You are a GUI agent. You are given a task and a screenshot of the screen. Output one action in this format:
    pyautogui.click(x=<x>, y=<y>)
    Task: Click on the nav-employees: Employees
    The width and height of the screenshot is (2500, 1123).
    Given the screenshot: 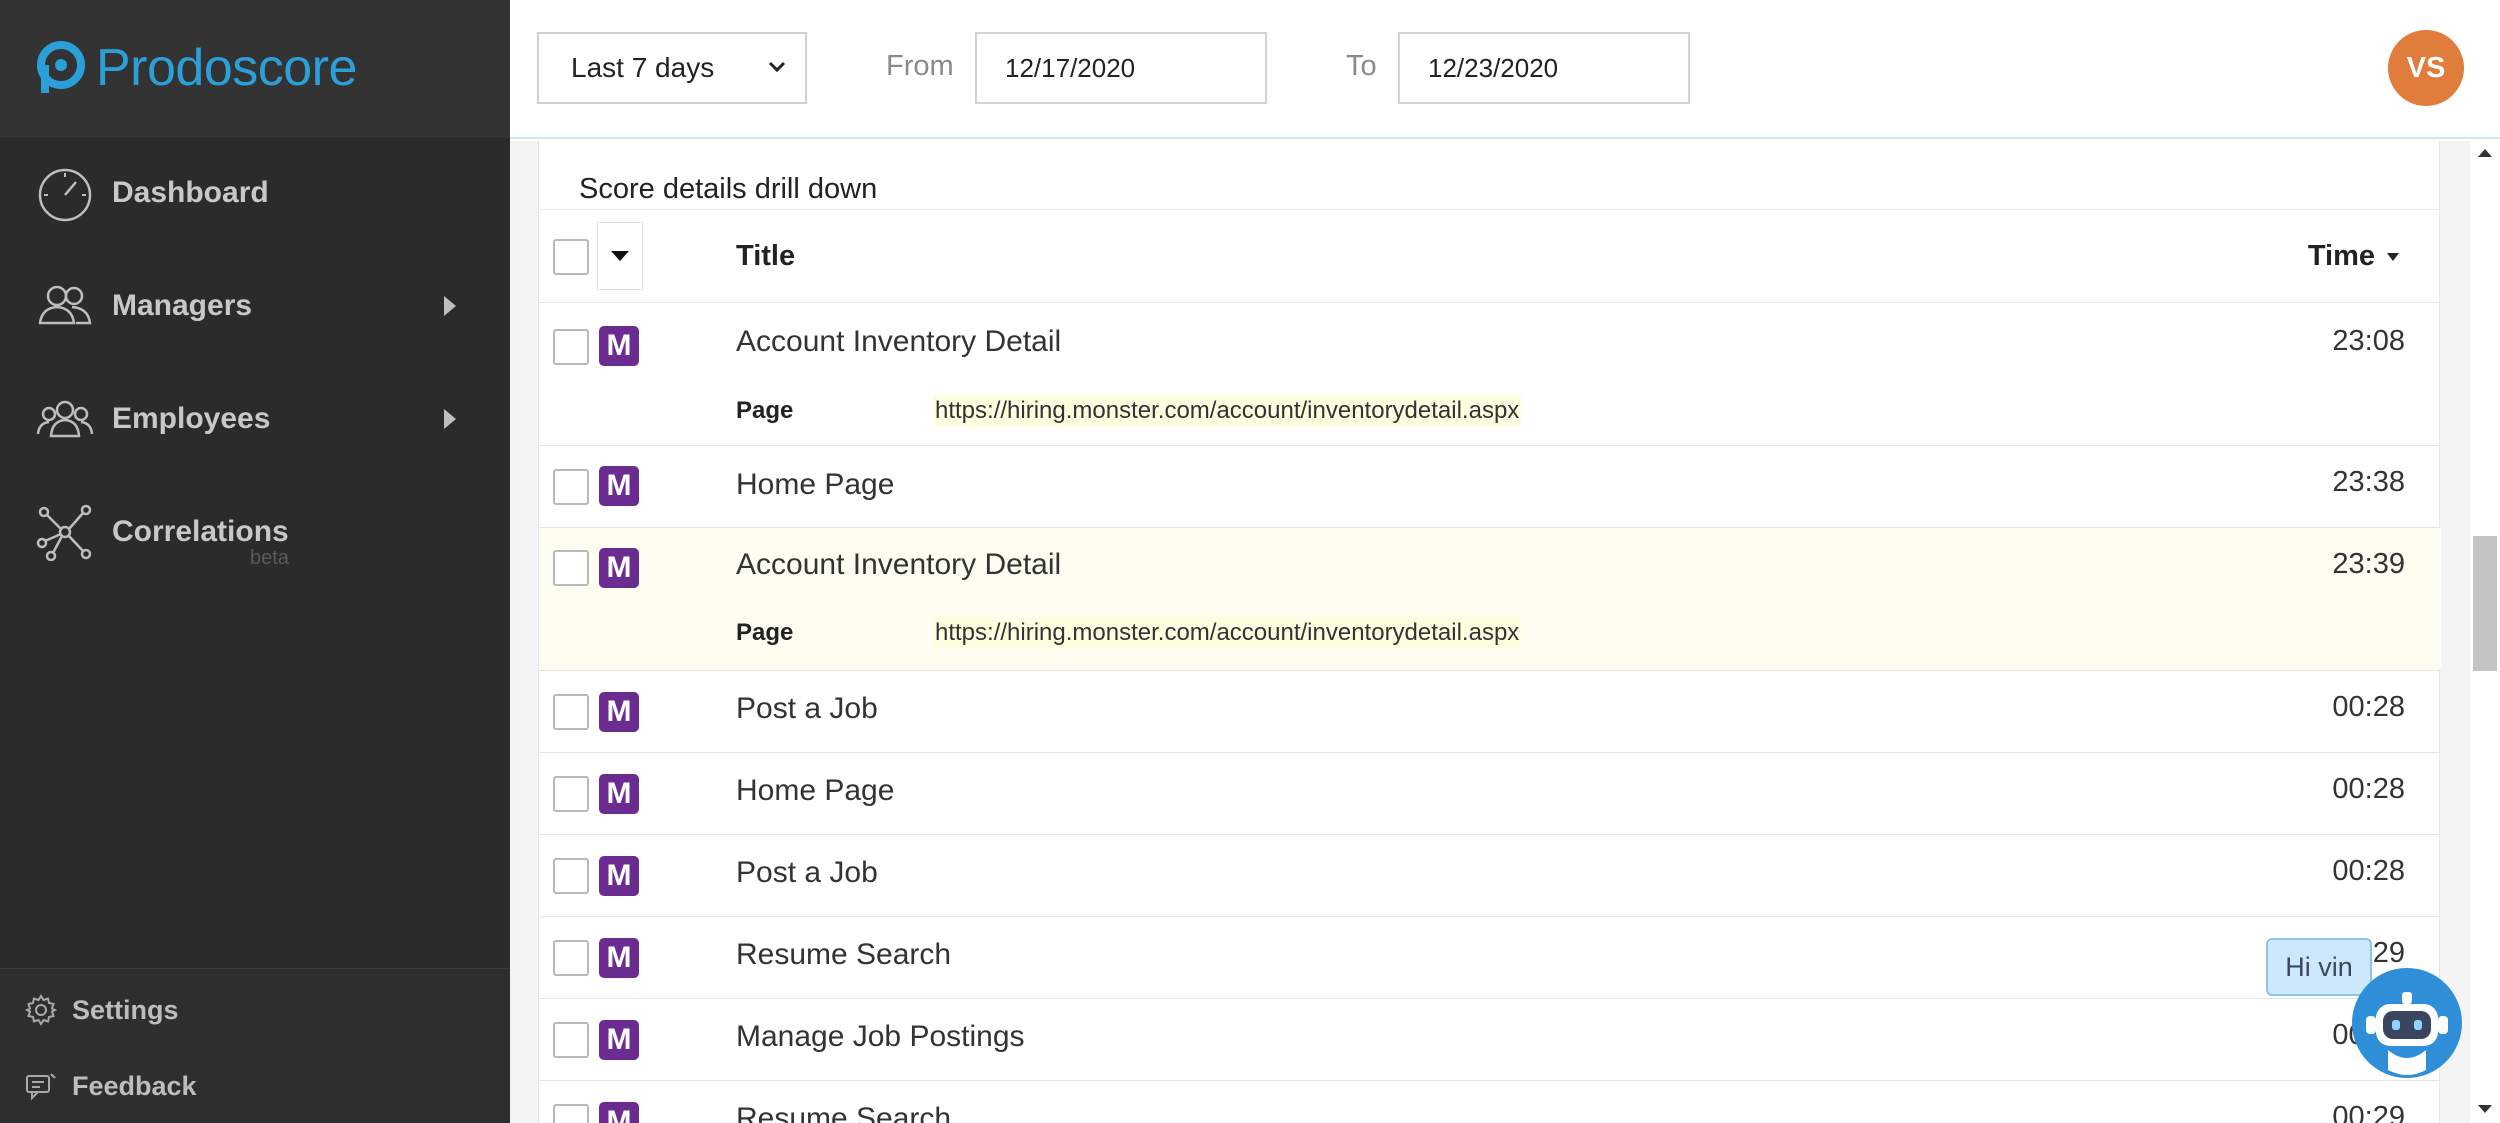 What is the action you would take?
    pyautogui.click(x=246, y=419)
    